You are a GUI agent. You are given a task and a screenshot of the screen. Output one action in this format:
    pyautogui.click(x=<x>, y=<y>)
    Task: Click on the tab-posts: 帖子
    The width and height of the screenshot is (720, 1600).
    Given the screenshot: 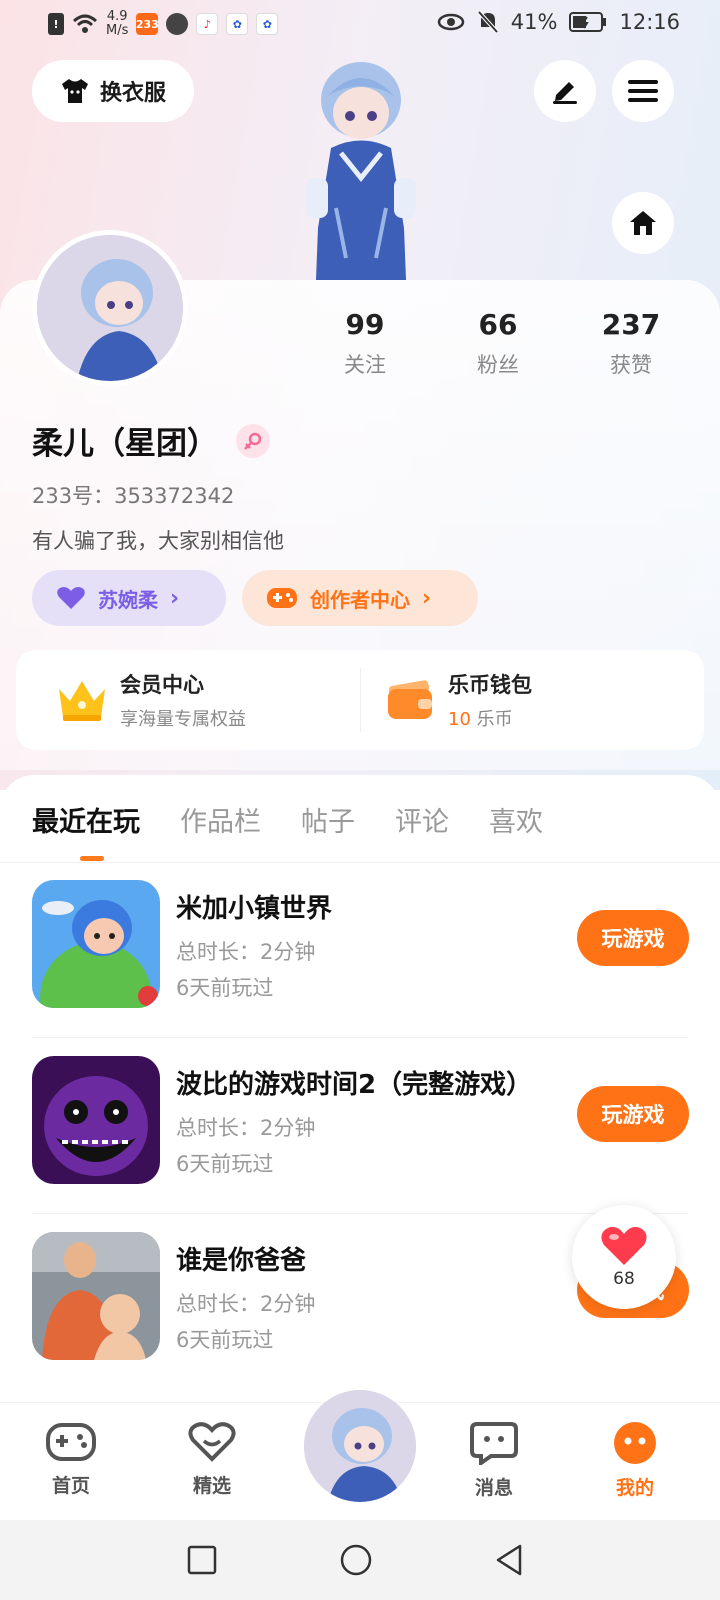 What is the action you would take?
    pyautogui.click(x=328, y=832)
    